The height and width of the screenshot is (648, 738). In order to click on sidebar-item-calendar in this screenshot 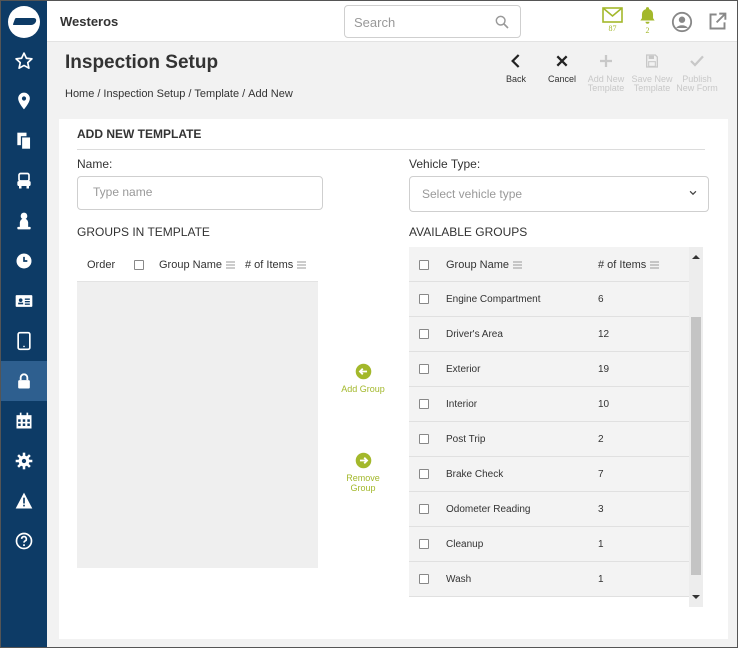, I will do `click(24, 421)`.